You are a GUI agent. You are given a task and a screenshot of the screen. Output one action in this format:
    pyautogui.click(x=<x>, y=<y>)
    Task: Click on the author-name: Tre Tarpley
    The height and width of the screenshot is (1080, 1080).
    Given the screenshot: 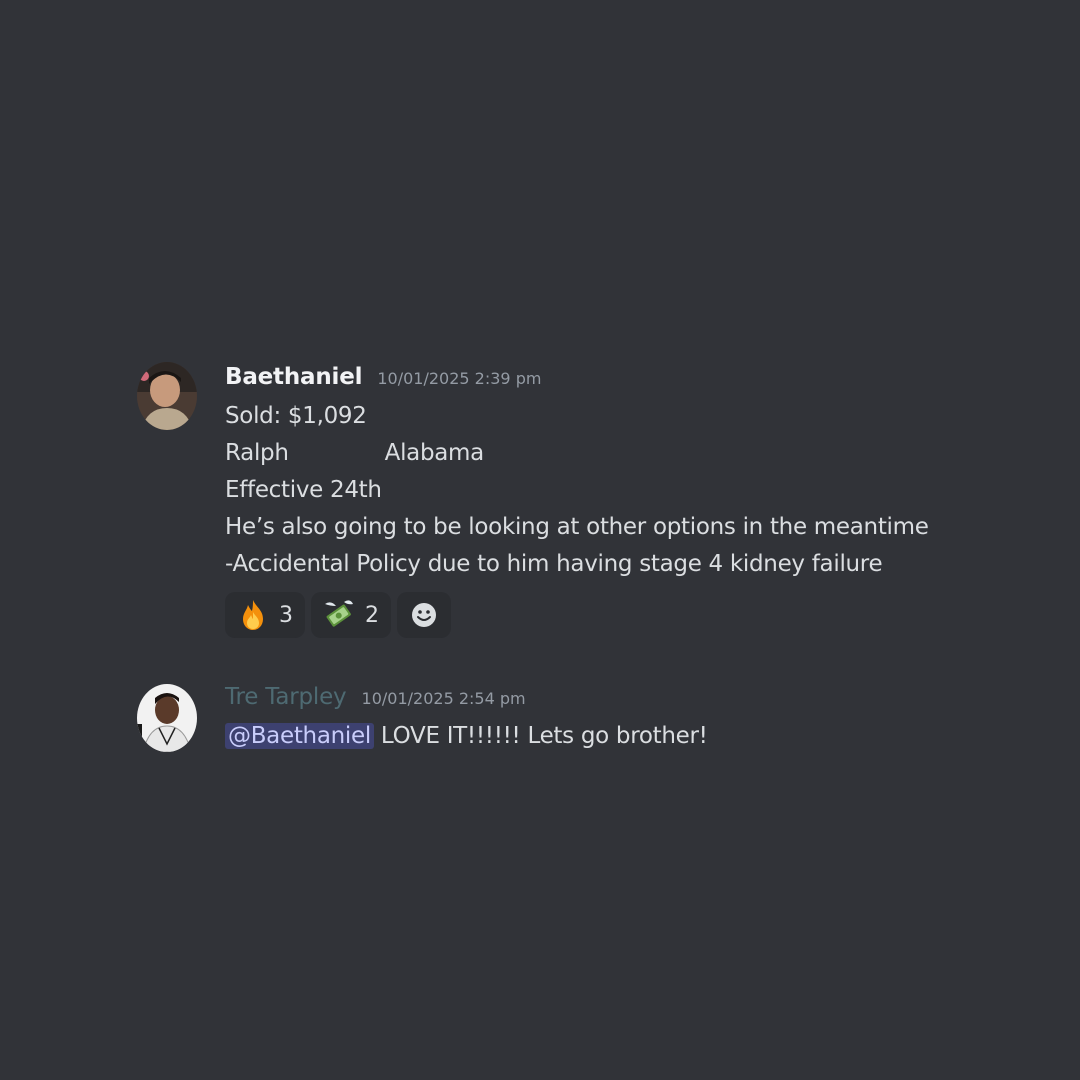 What is the action you would take?
    pyautogui.click(x=286, y=697)
    